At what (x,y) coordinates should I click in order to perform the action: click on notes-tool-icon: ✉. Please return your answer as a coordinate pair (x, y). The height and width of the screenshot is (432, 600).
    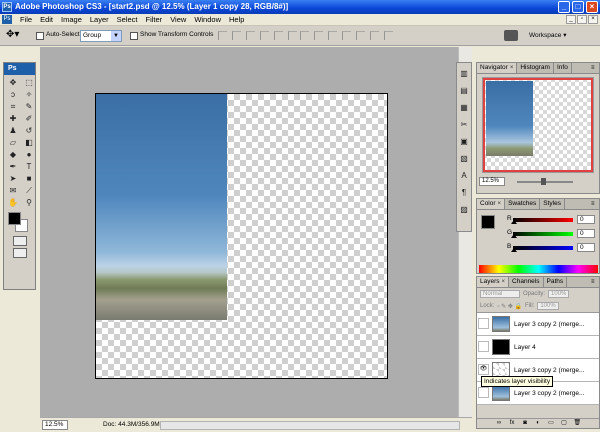
    Looking at the image, I should click on (13, 190).